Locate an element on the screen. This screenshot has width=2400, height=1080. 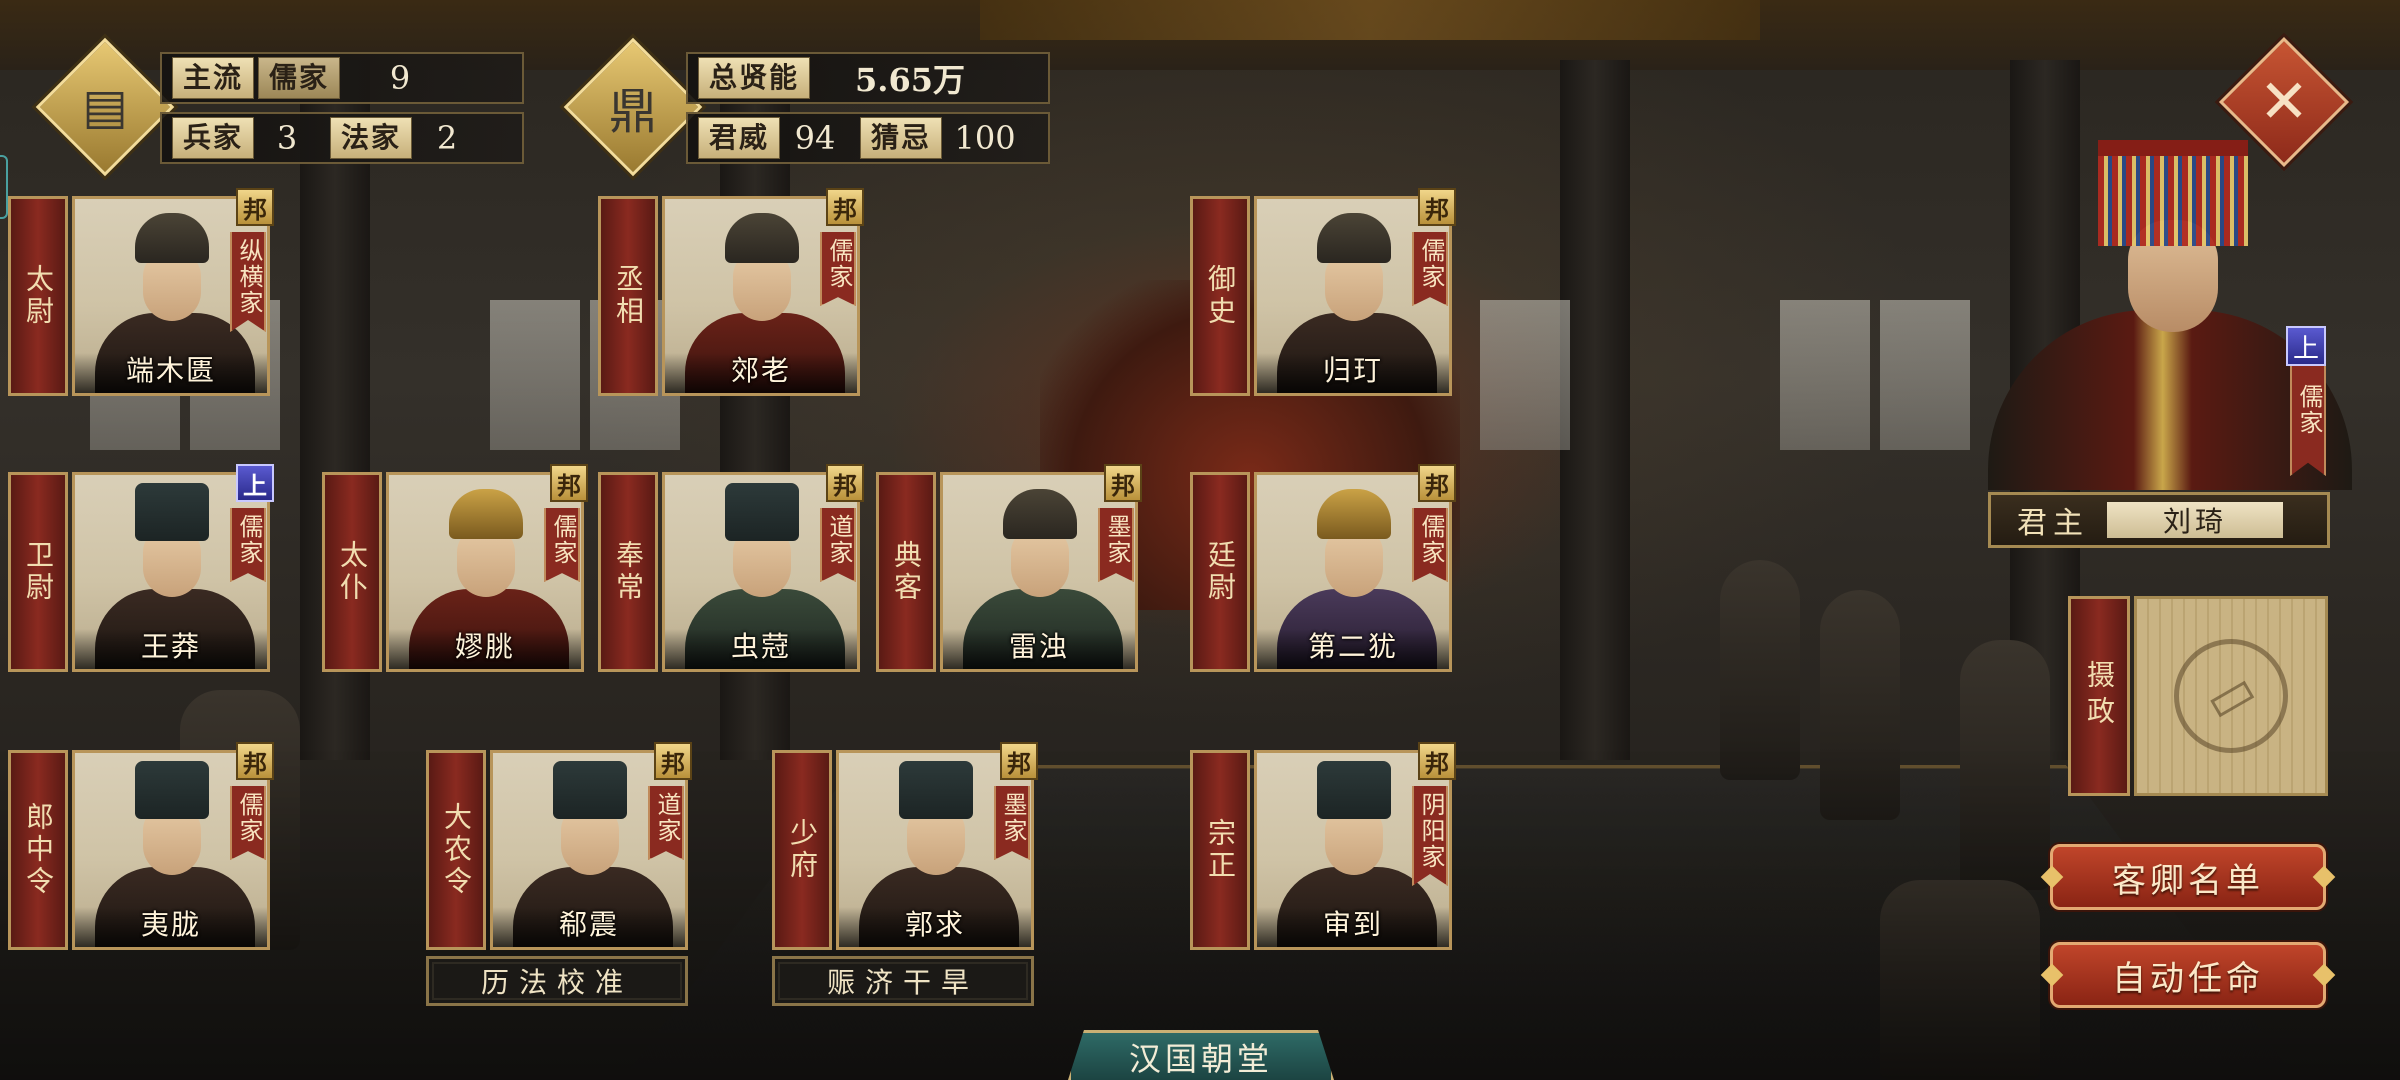
office-title: 廷尉 is located at coordinates (1220, 572).